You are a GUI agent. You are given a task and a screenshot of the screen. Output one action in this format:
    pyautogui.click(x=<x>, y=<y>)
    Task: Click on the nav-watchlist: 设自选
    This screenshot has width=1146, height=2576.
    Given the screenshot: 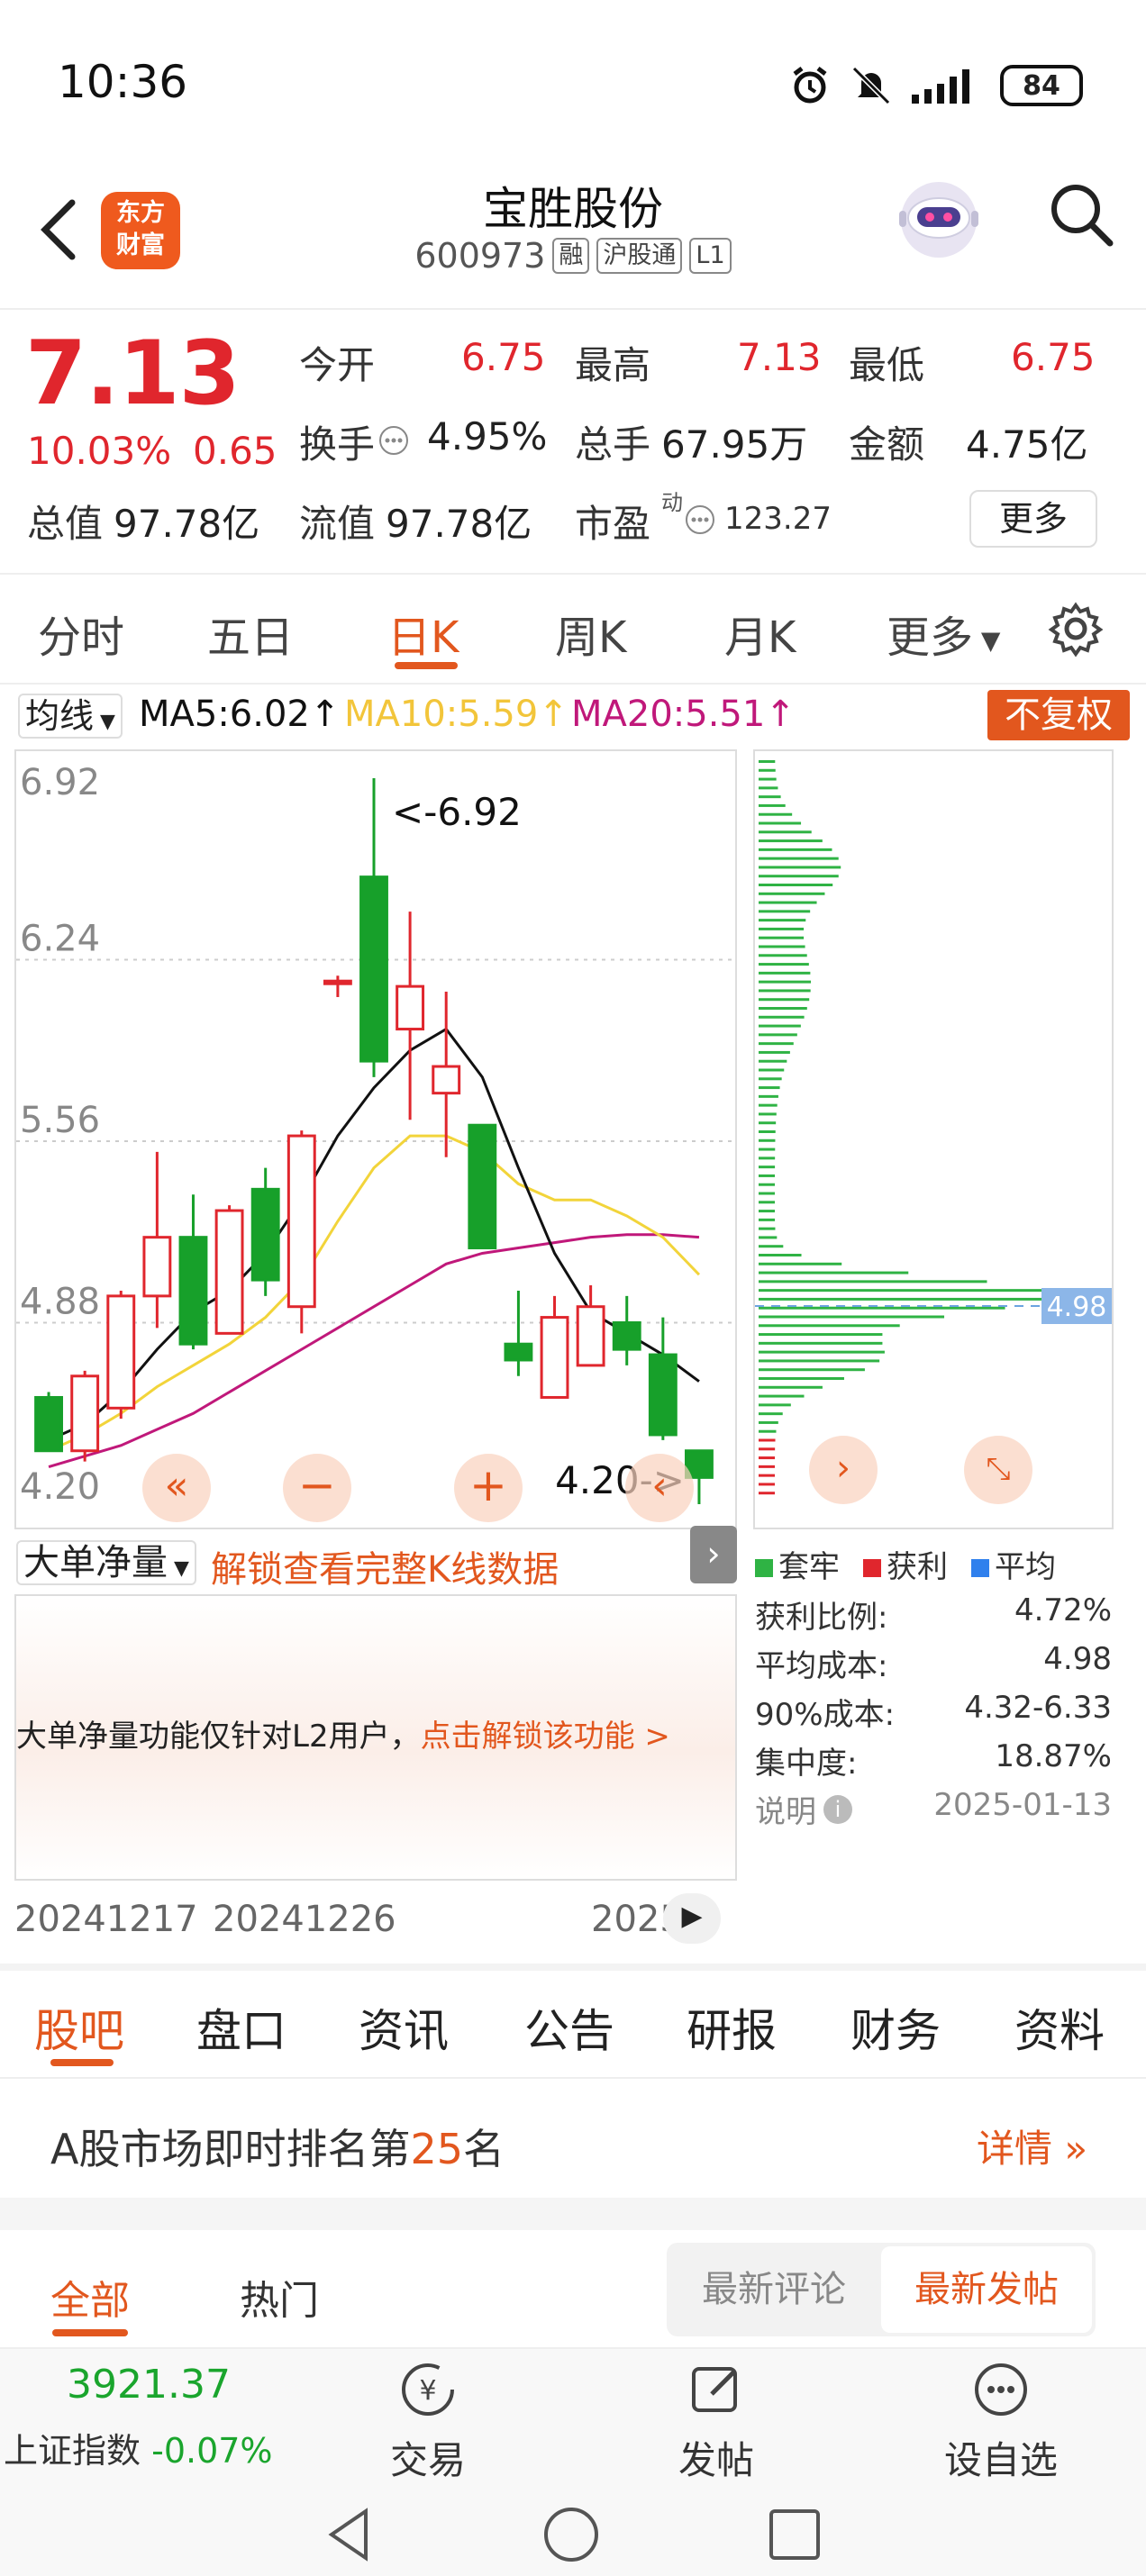 What is the action you would take?
    pyautogui.click(x=1001, y=2422)
    